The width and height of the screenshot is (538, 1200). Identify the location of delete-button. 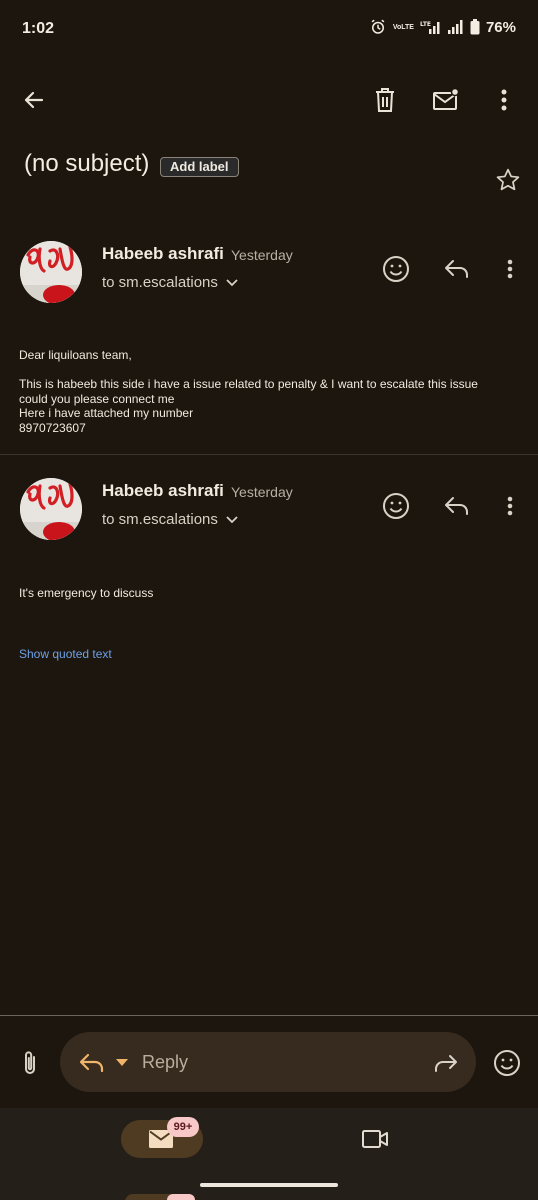
(385, 100).